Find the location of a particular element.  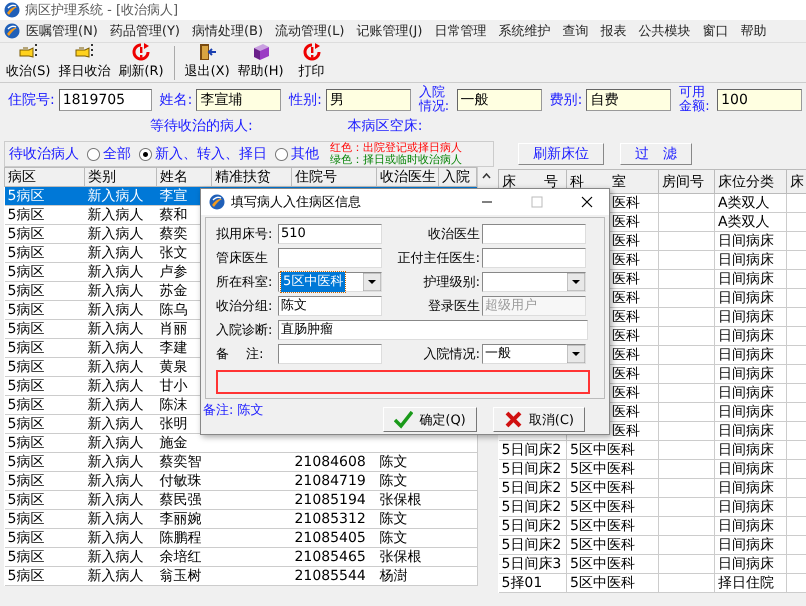

input-field: 直肠肿瘤 is located at coordinates (433, 330).